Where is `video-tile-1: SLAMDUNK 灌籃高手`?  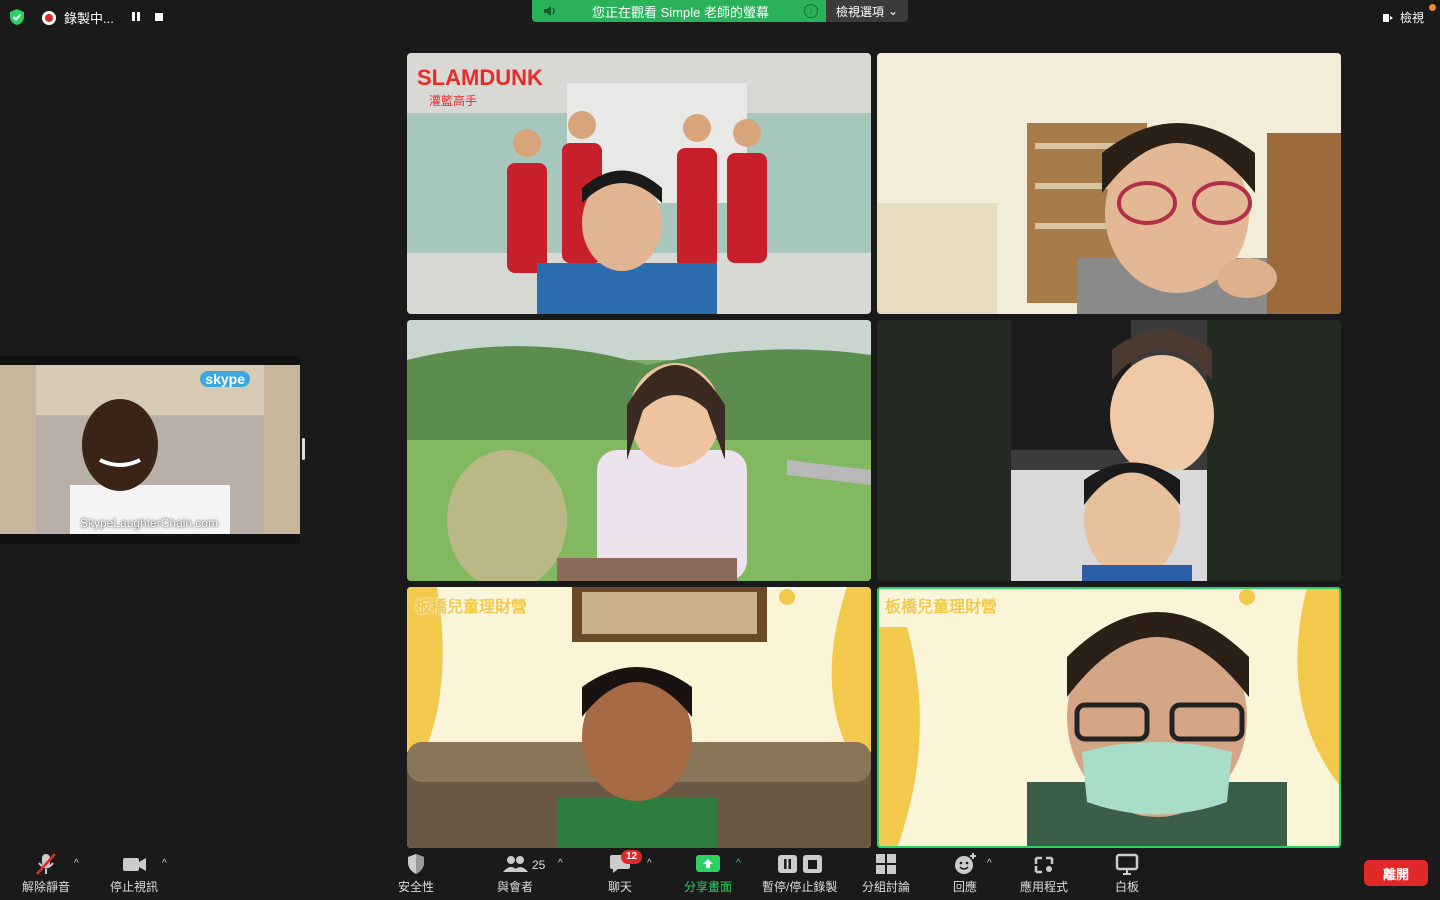 video-tile-1: SLAMDUNK 灌籃高手 is located at coordinates (639, 183).